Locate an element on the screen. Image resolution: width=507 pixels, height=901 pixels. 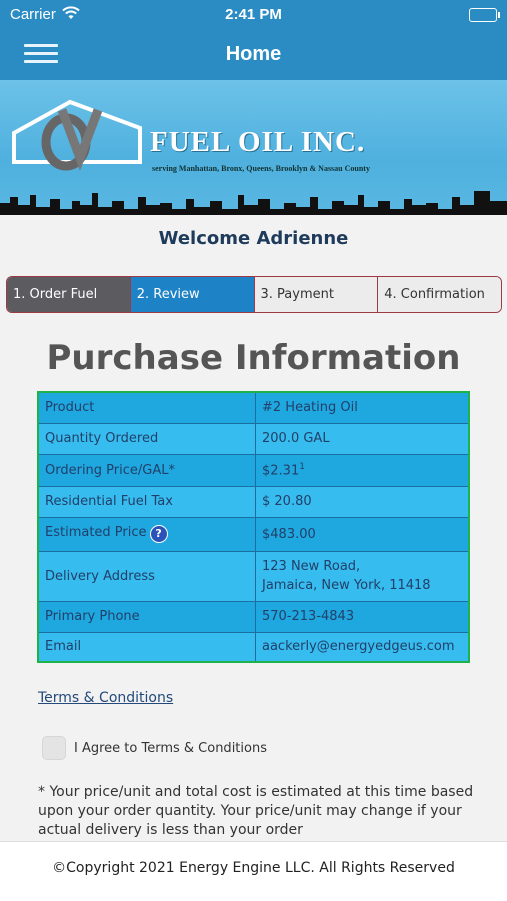
table-row: Quantity Ordered 200.0 GAL is located at coordinates (253, 438).